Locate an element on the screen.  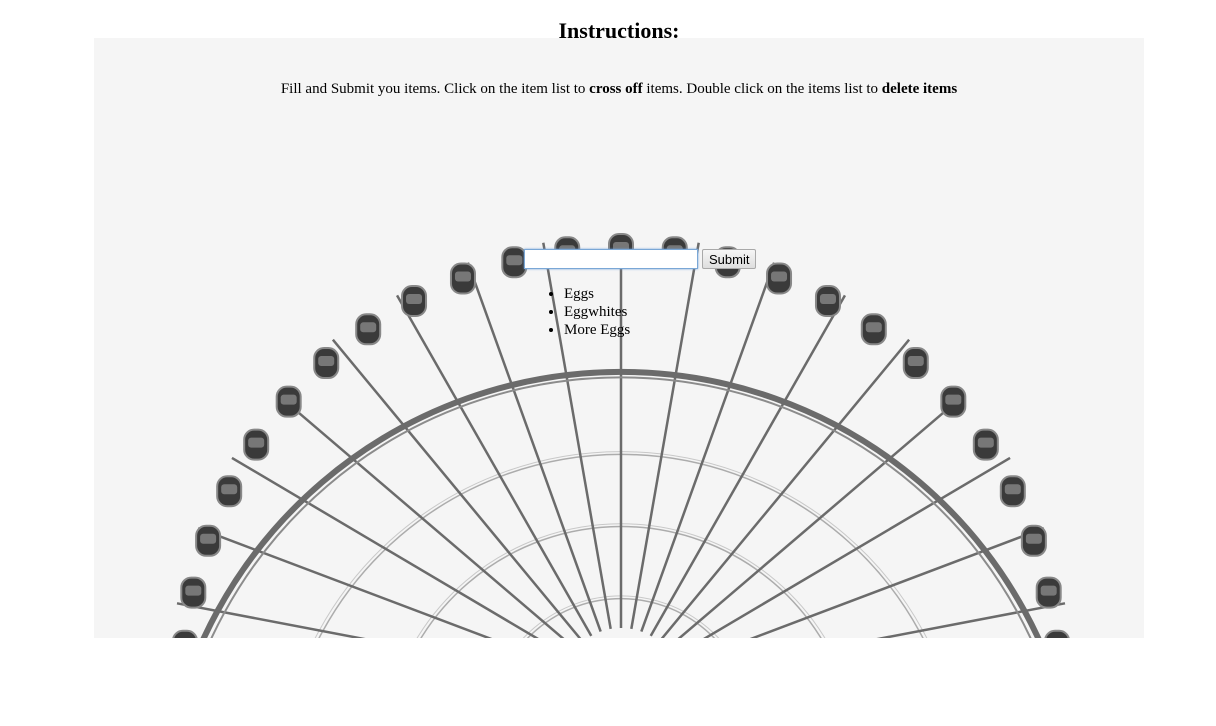
item-form: Submit is located at coordinates (640, 259).